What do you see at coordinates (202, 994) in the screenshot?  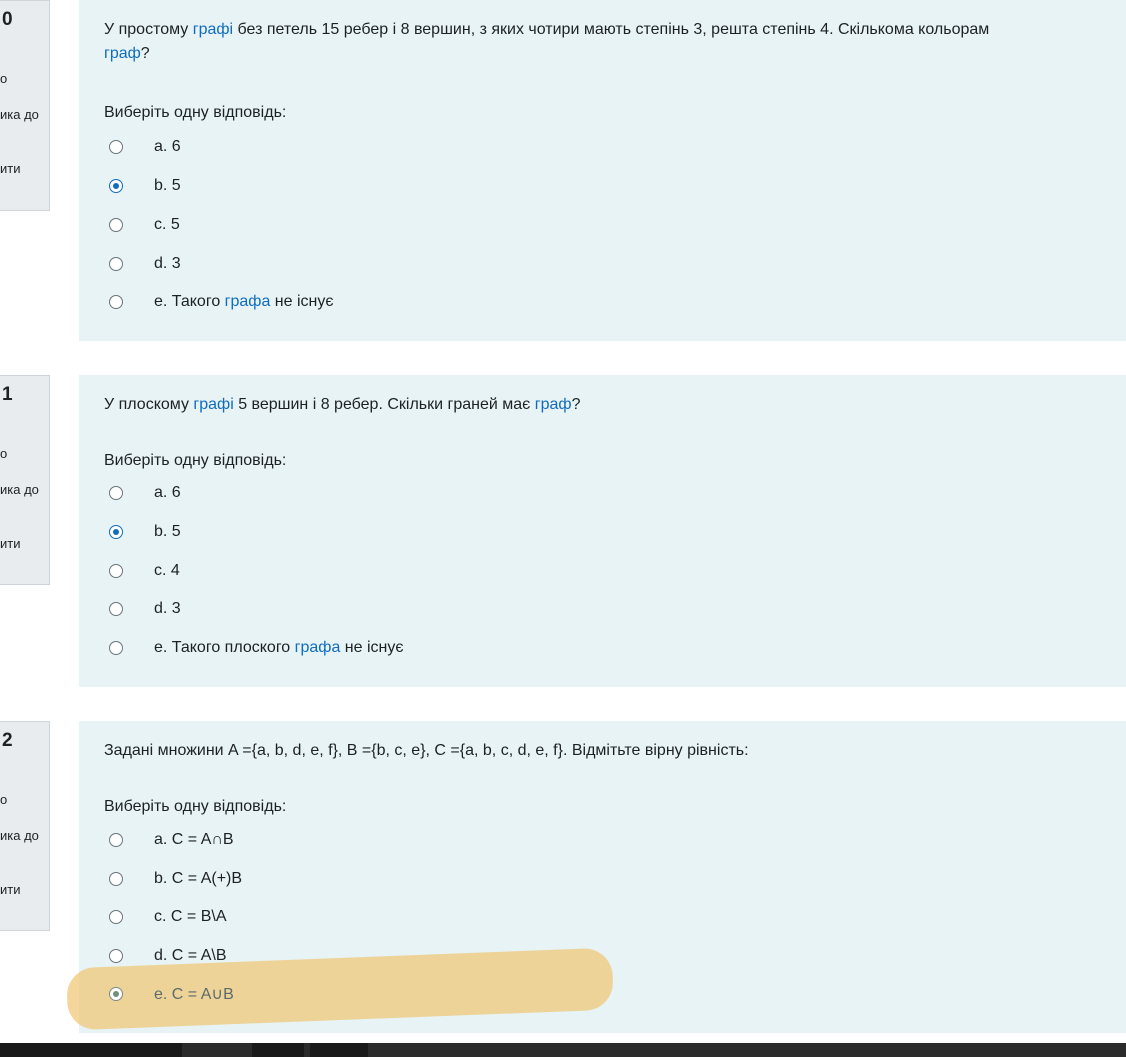 I see `option-text: C = A∪B` at bounding box center [202, 994].